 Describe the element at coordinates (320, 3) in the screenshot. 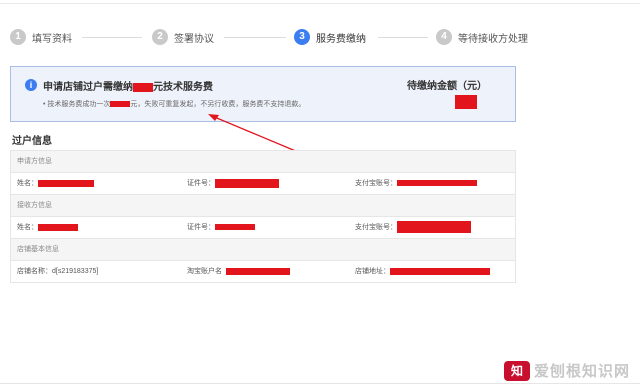

I see `top-divider` at that location.